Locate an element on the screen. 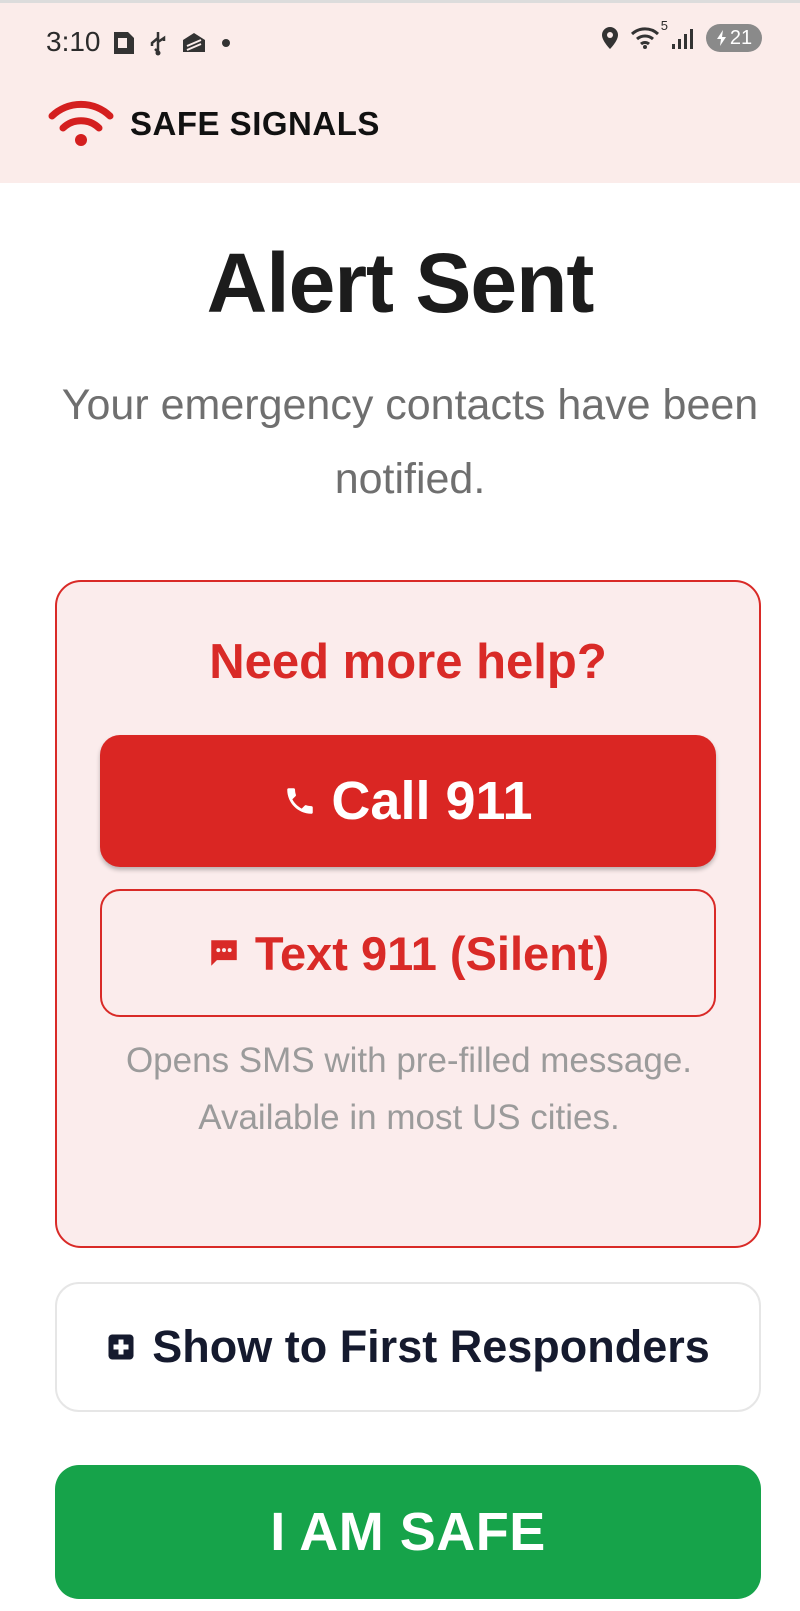 The image size is (800, 1611). location-icon is located at coordinates (610, 38).